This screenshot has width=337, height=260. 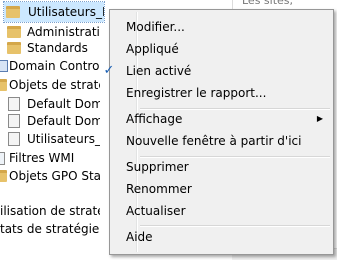 I want to click on tree-item-objets-de-strategie: Objets de straté, so click(x=50, y=85).